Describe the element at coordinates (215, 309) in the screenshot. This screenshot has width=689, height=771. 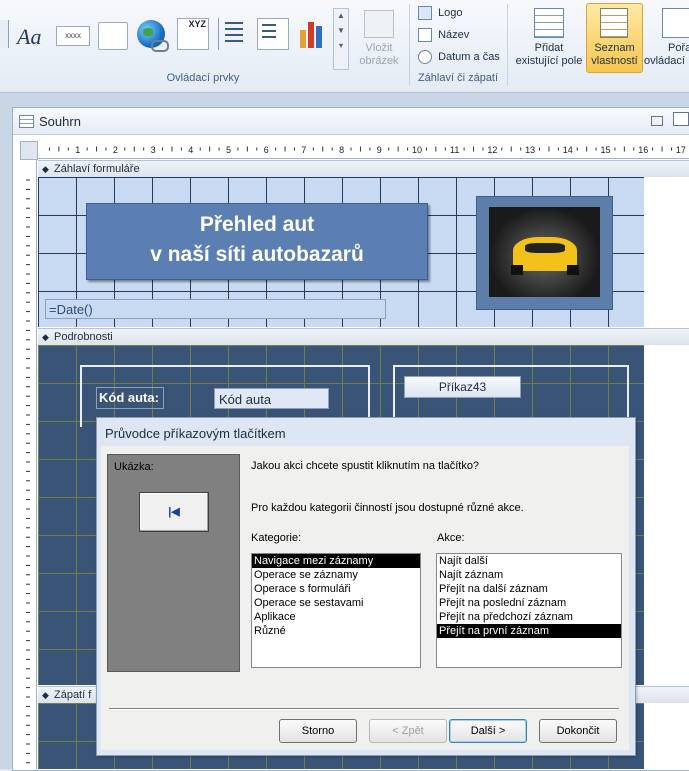
I see `date-textbox: =Date()` at that location.